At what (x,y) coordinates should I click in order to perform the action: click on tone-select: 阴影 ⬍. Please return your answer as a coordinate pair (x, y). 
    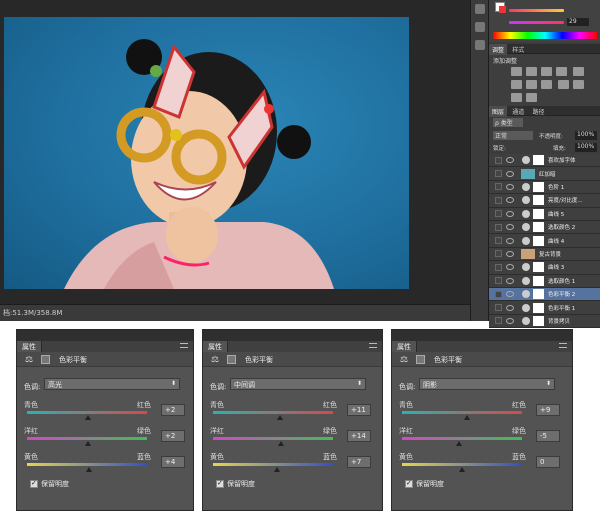
    Looking at the image, I should click on (487, 384).